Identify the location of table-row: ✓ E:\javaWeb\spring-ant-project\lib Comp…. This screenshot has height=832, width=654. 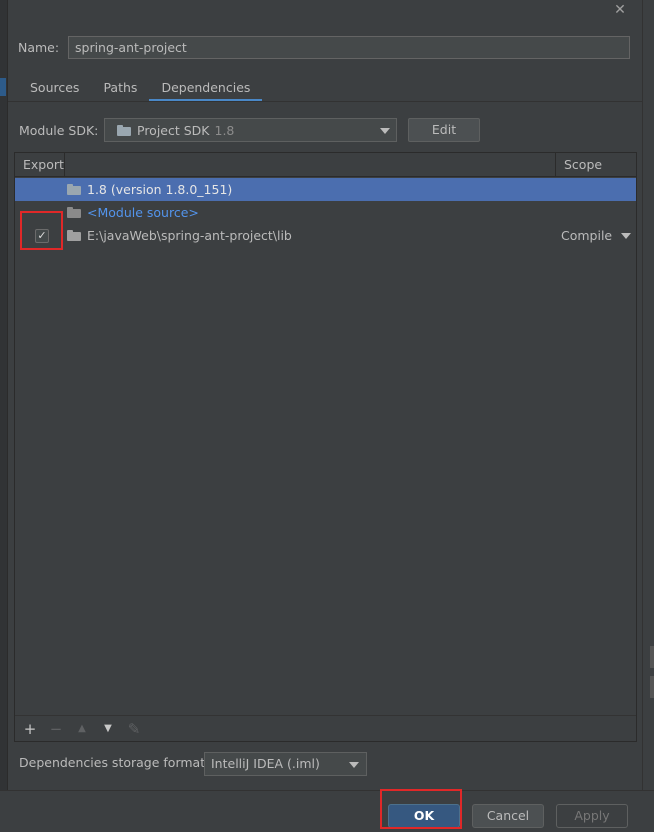
(325, 235).